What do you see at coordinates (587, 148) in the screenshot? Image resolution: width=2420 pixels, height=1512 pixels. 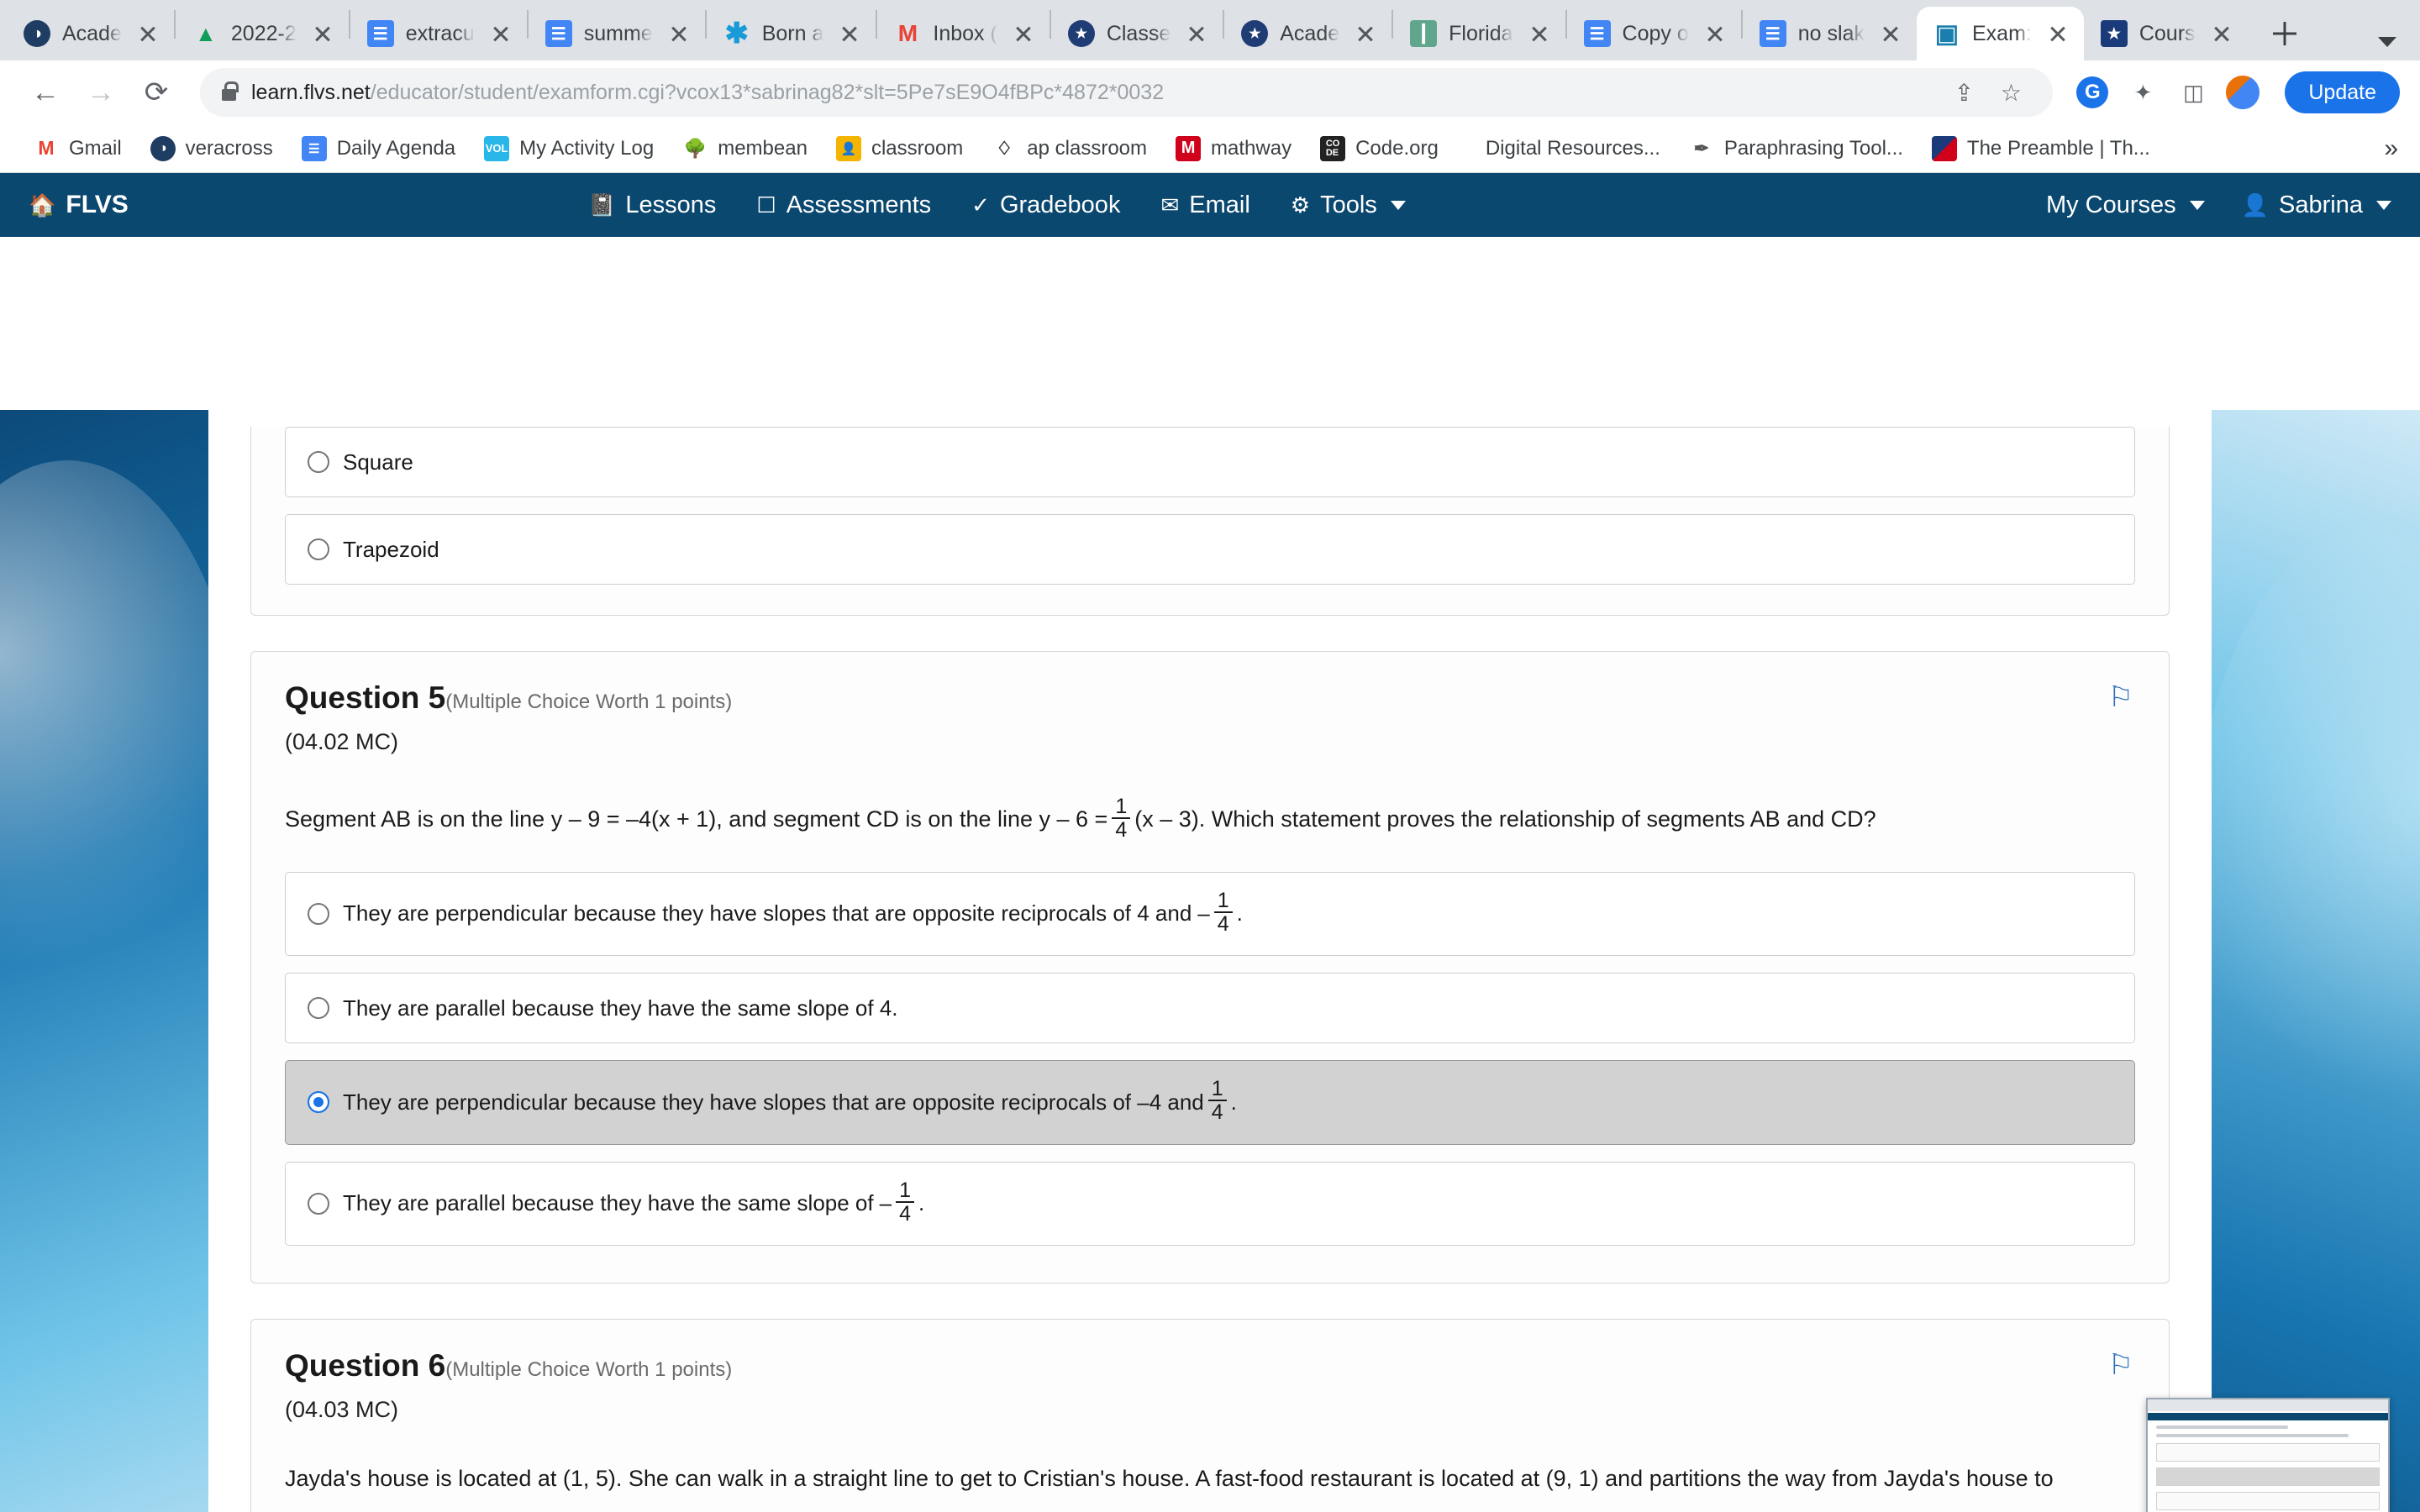 I see `bookmark-label: My Activity Log` at bounding box center [587, 148].